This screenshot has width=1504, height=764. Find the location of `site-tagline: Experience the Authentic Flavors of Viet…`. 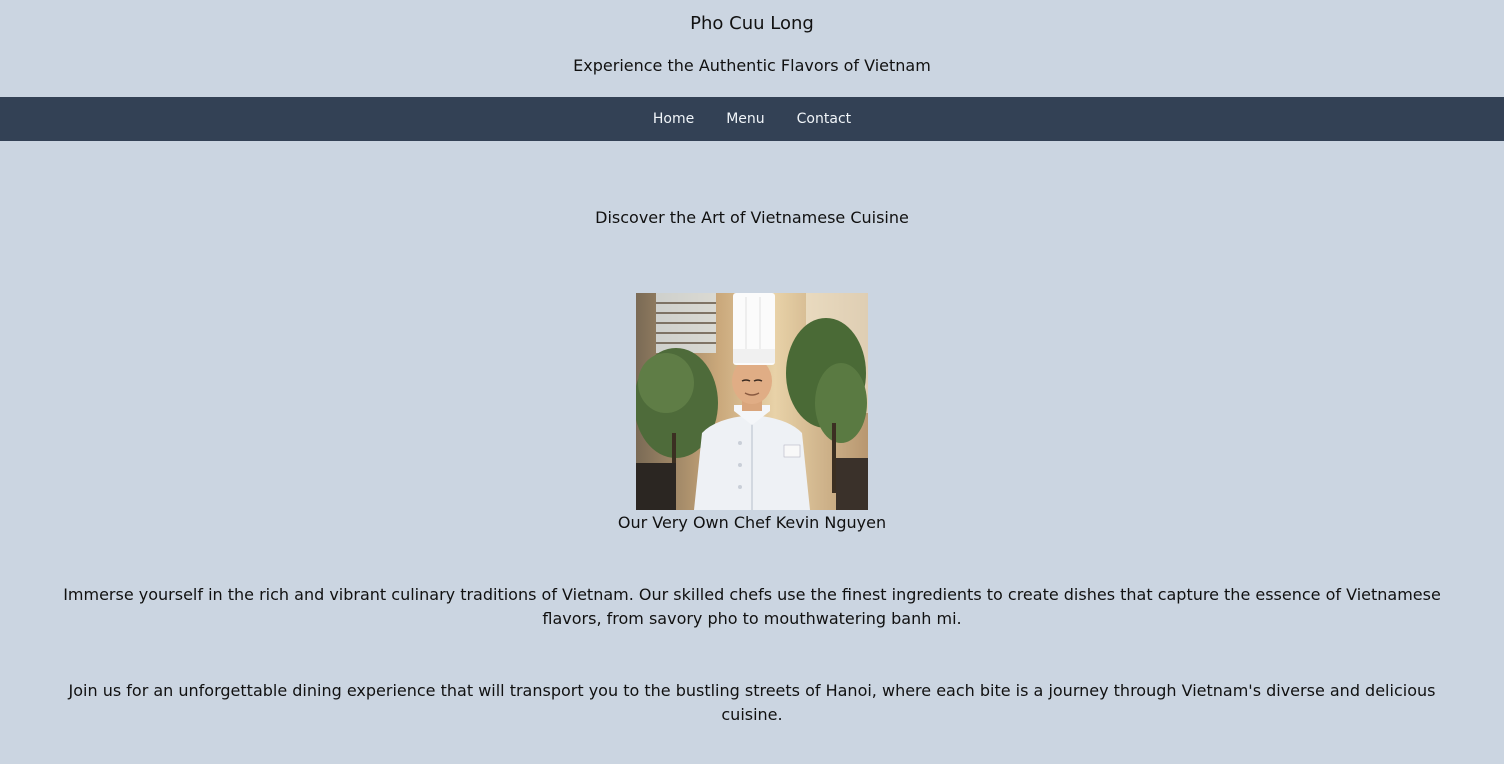

site-tagline: Experience the Authentic Flavors of Viet… is located at coordinates (752, 65).